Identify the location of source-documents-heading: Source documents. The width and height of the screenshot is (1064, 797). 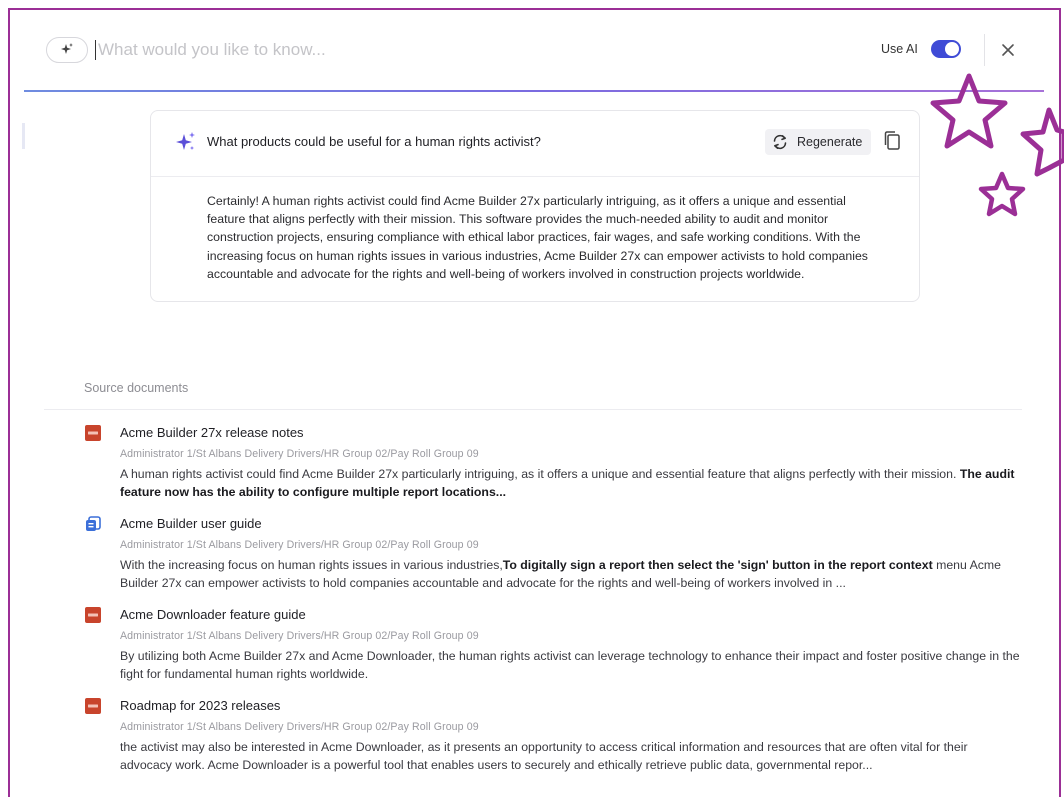
(136, 388).